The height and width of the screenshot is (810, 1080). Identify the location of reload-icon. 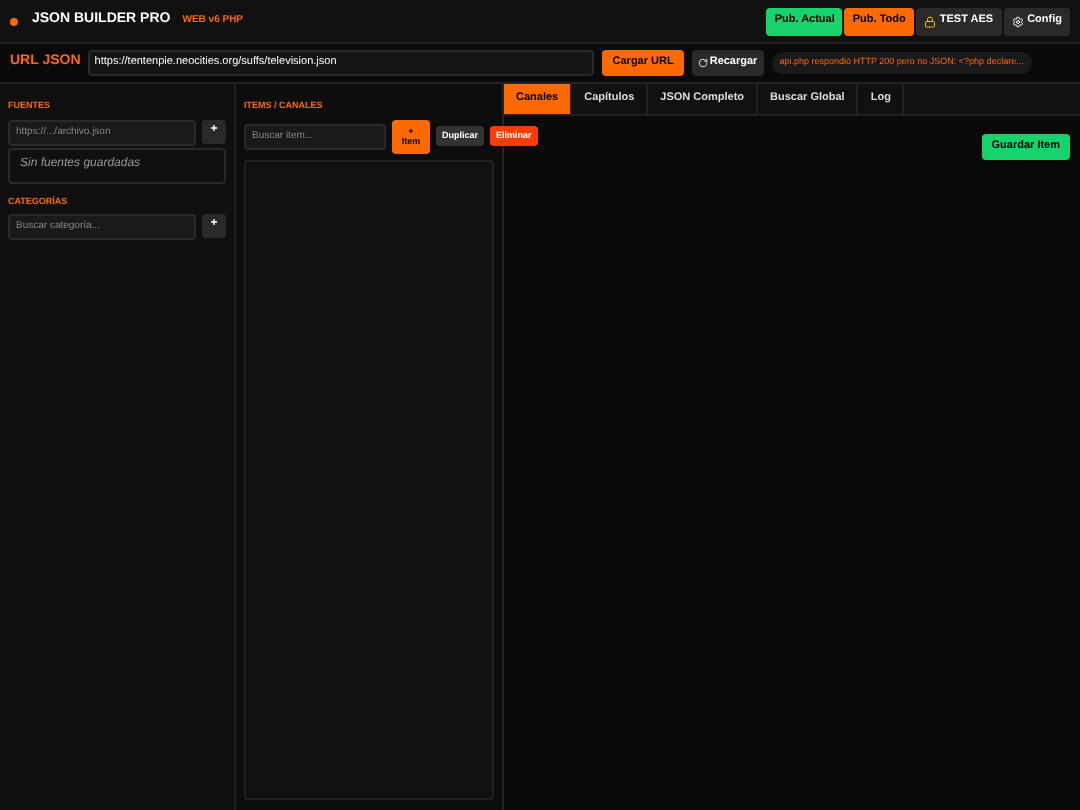
(702, 63).